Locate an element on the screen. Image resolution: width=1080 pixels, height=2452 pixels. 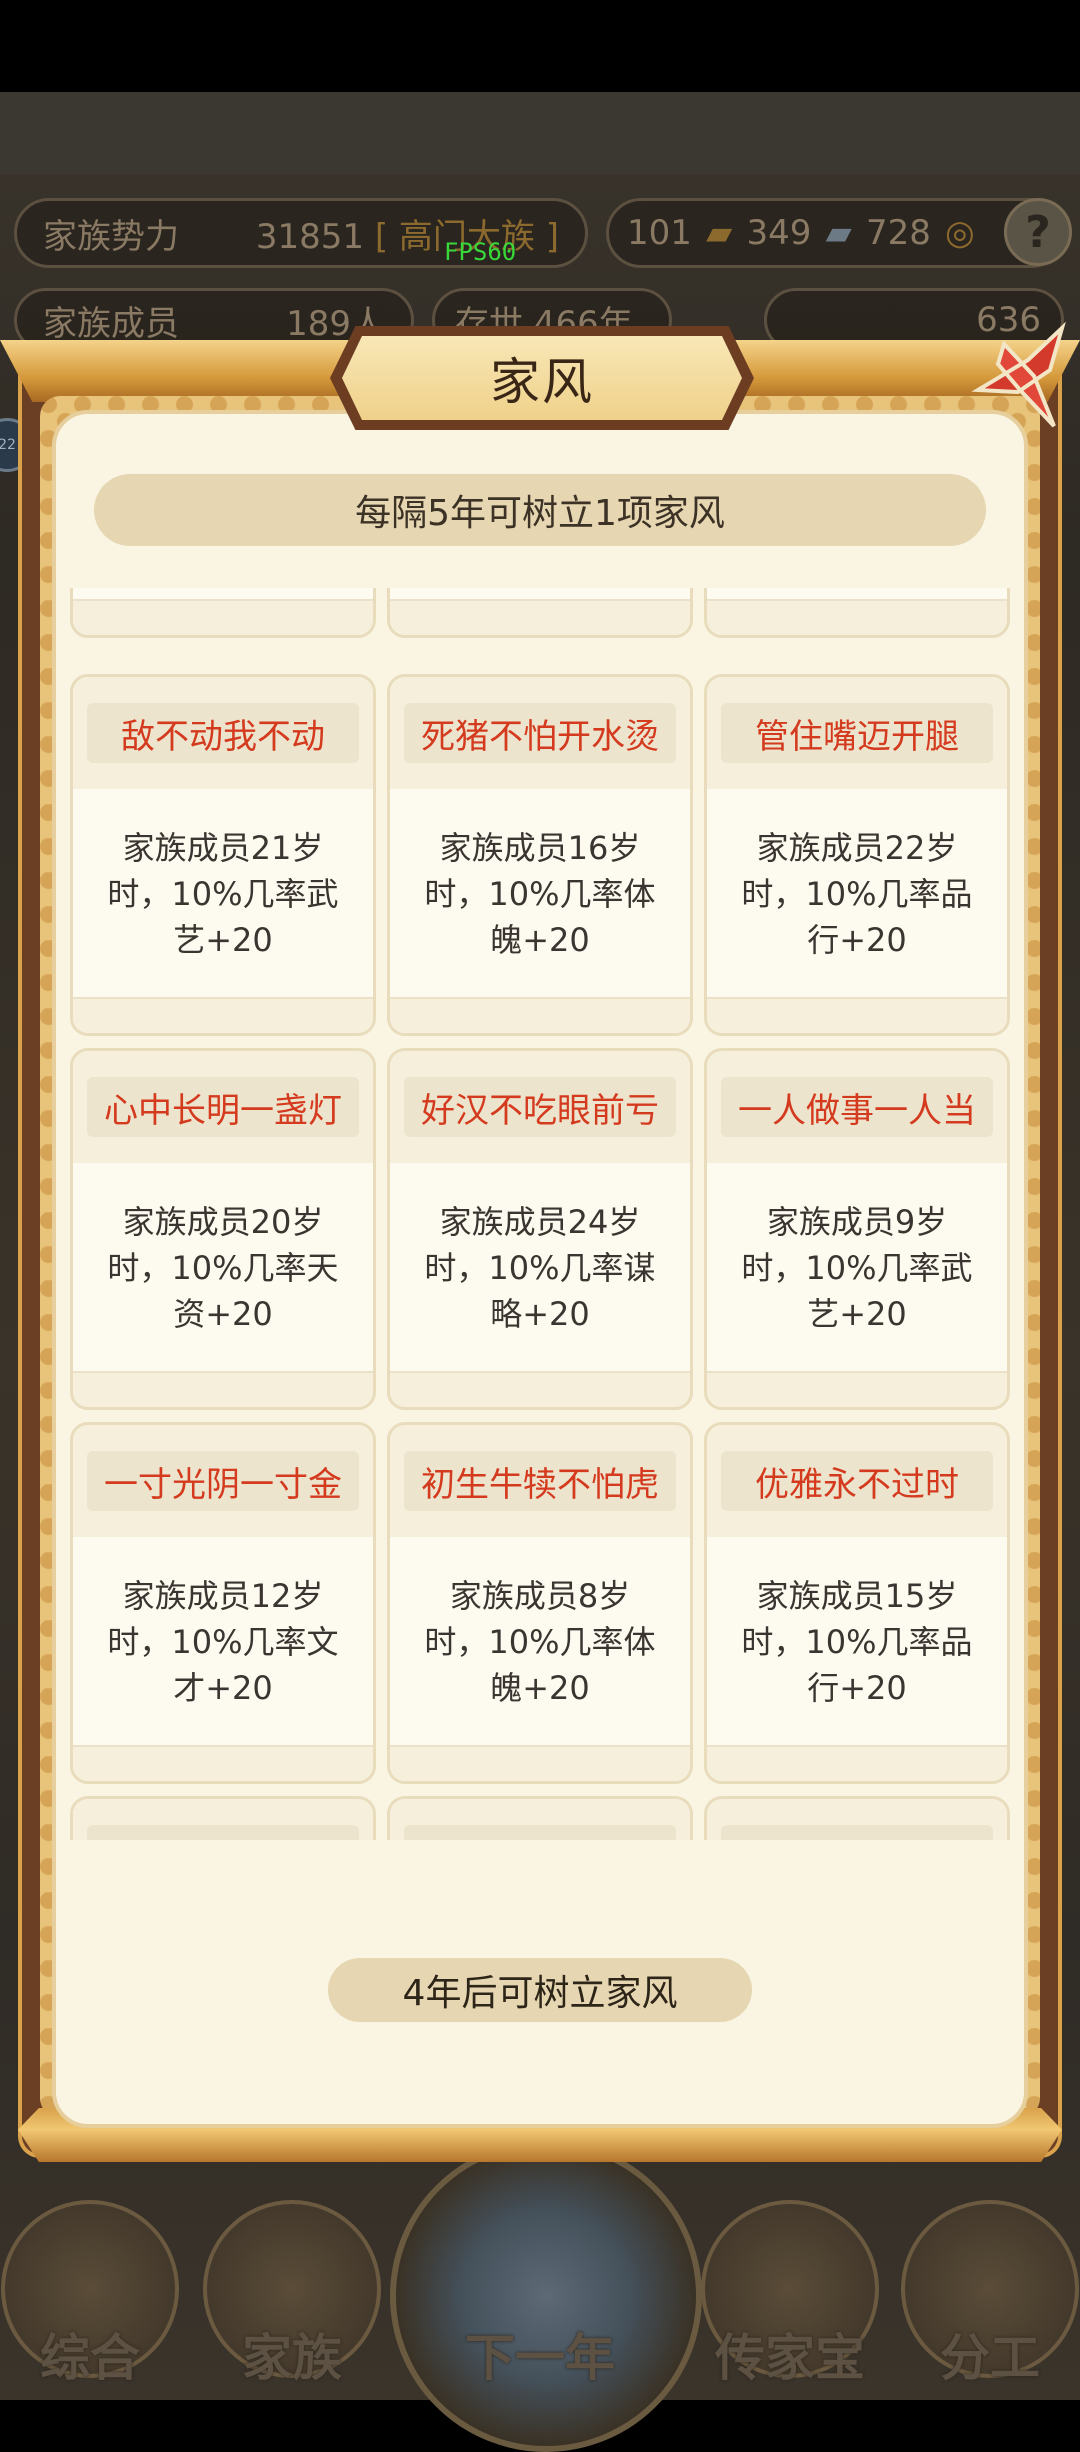
motto-title: 管住嘴迈开腿 is located at coordinates (857, 733).